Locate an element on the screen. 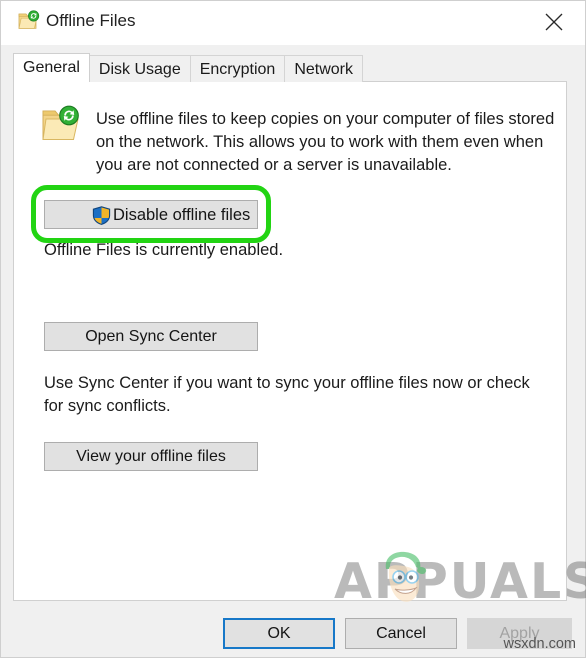 This screenshot has width=586, height=658. disable-offline-files-button: Disable offline files is located at coordinates (151, 214).